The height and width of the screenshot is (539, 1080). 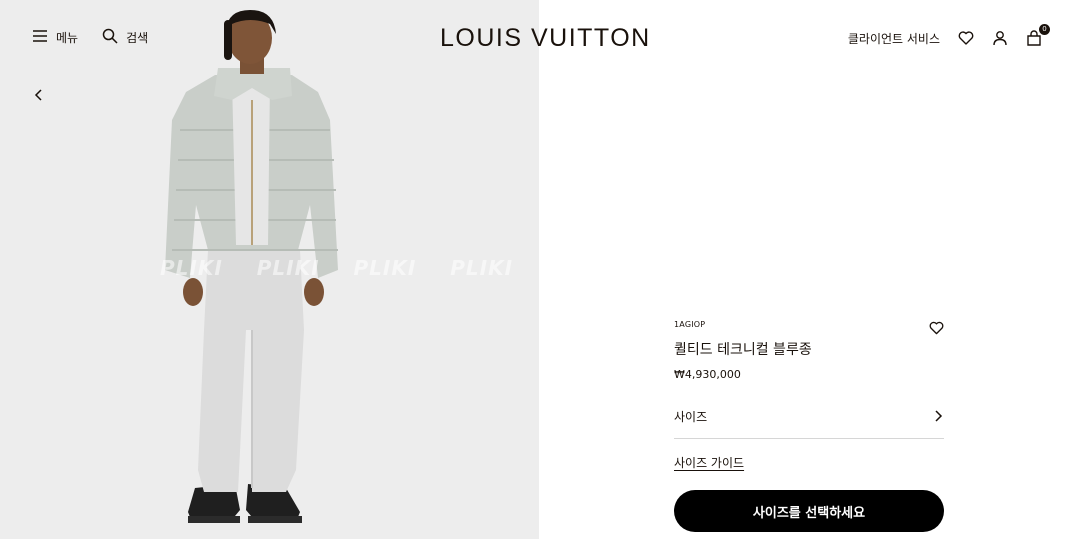 I want to click on search-button: 검색, so click(x=125, y=37).